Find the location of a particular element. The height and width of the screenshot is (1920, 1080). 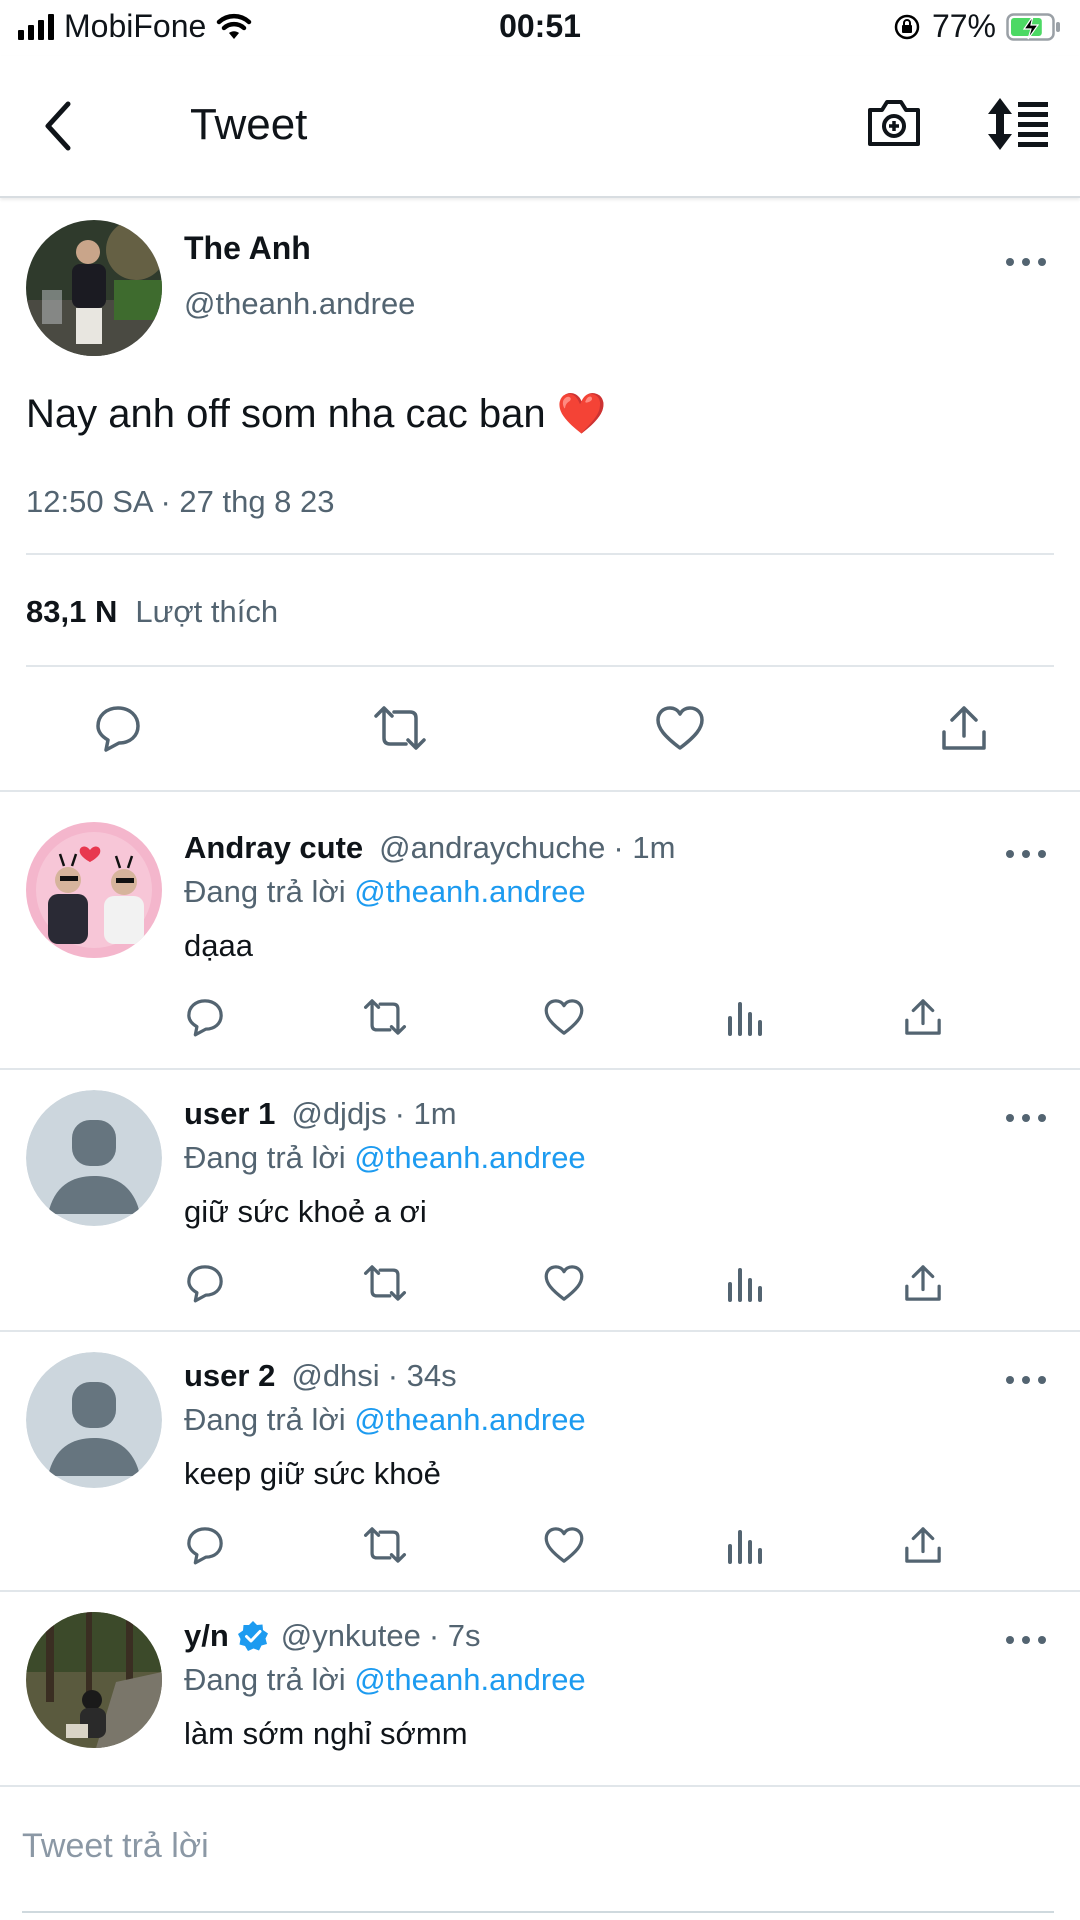

reply-composer: Tweet trả lời is located at coordinates (540, 1852).